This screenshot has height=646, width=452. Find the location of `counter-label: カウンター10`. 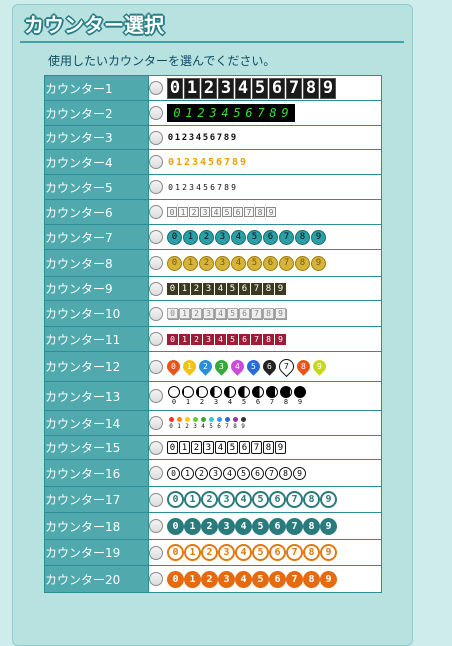

counter-label: カウンター10 is located at coordinates (96, 313).